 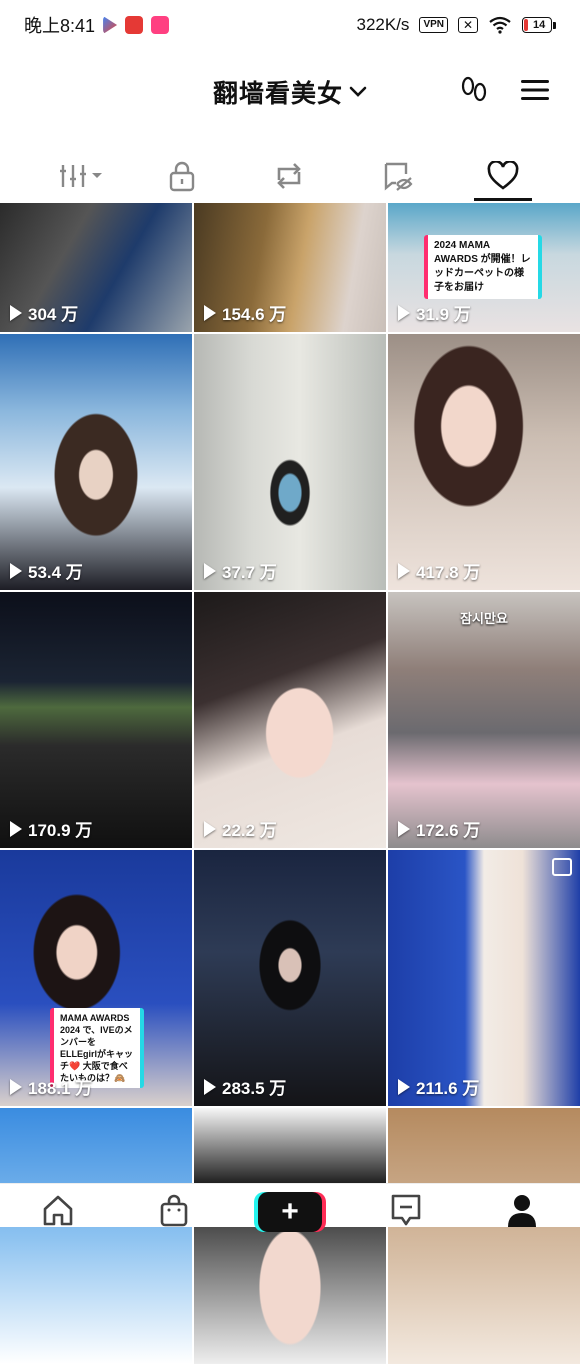 I want to click on tab-private, so click(x=182, y=176).